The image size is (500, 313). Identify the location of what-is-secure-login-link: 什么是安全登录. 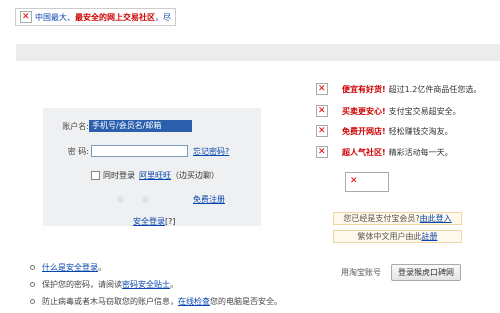
(70, 267).